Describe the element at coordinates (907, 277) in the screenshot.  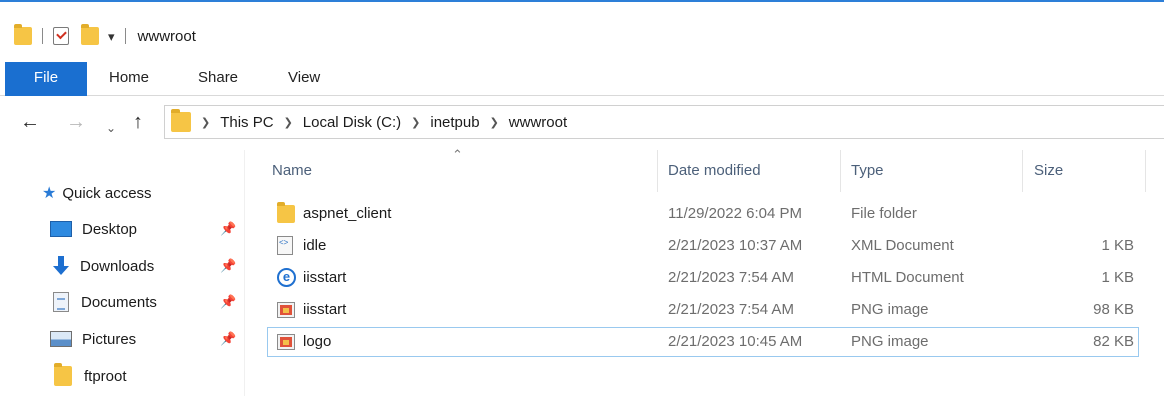
I see `file-type: HTML Document` at that location.